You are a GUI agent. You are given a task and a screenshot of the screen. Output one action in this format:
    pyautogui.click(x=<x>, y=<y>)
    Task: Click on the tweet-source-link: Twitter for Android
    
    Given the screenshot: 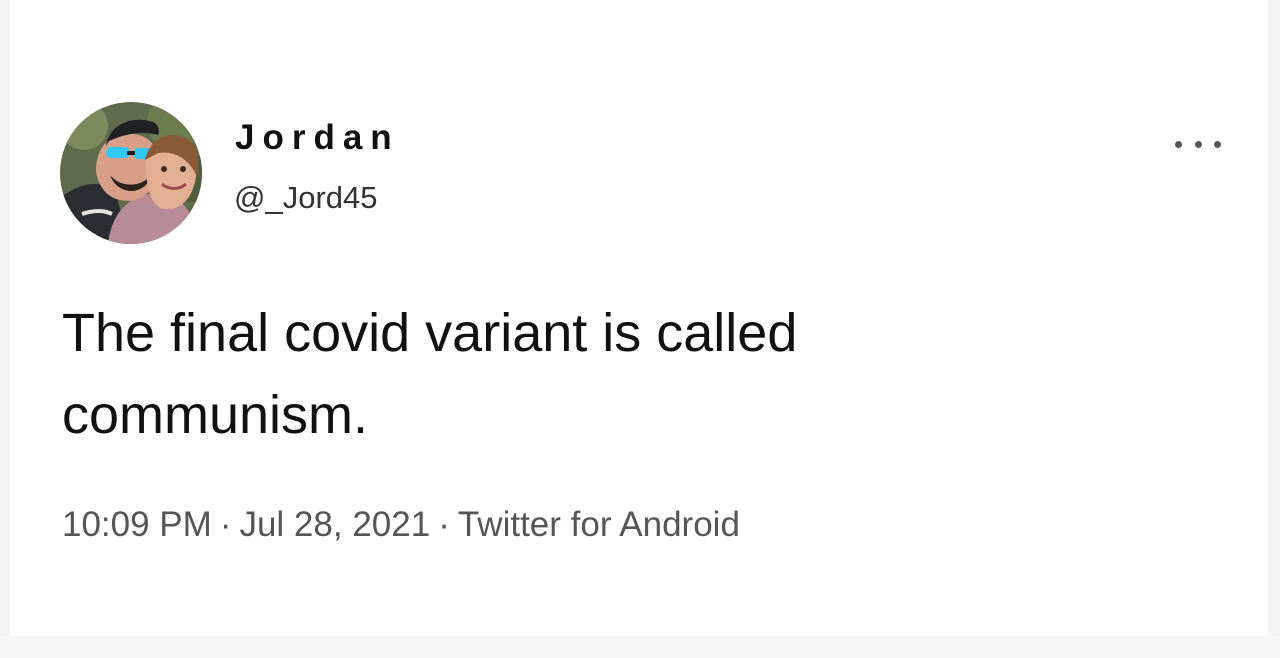 What is the action you would take?
    pyautogui.click(x=599, y=524)
    